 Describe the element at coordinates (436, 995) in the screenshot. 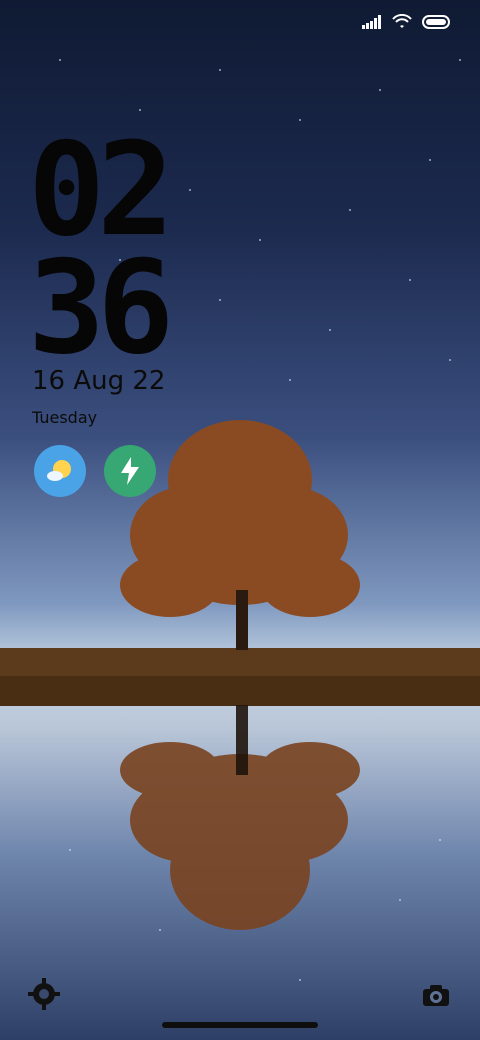

I see `camera-icon` at that location.